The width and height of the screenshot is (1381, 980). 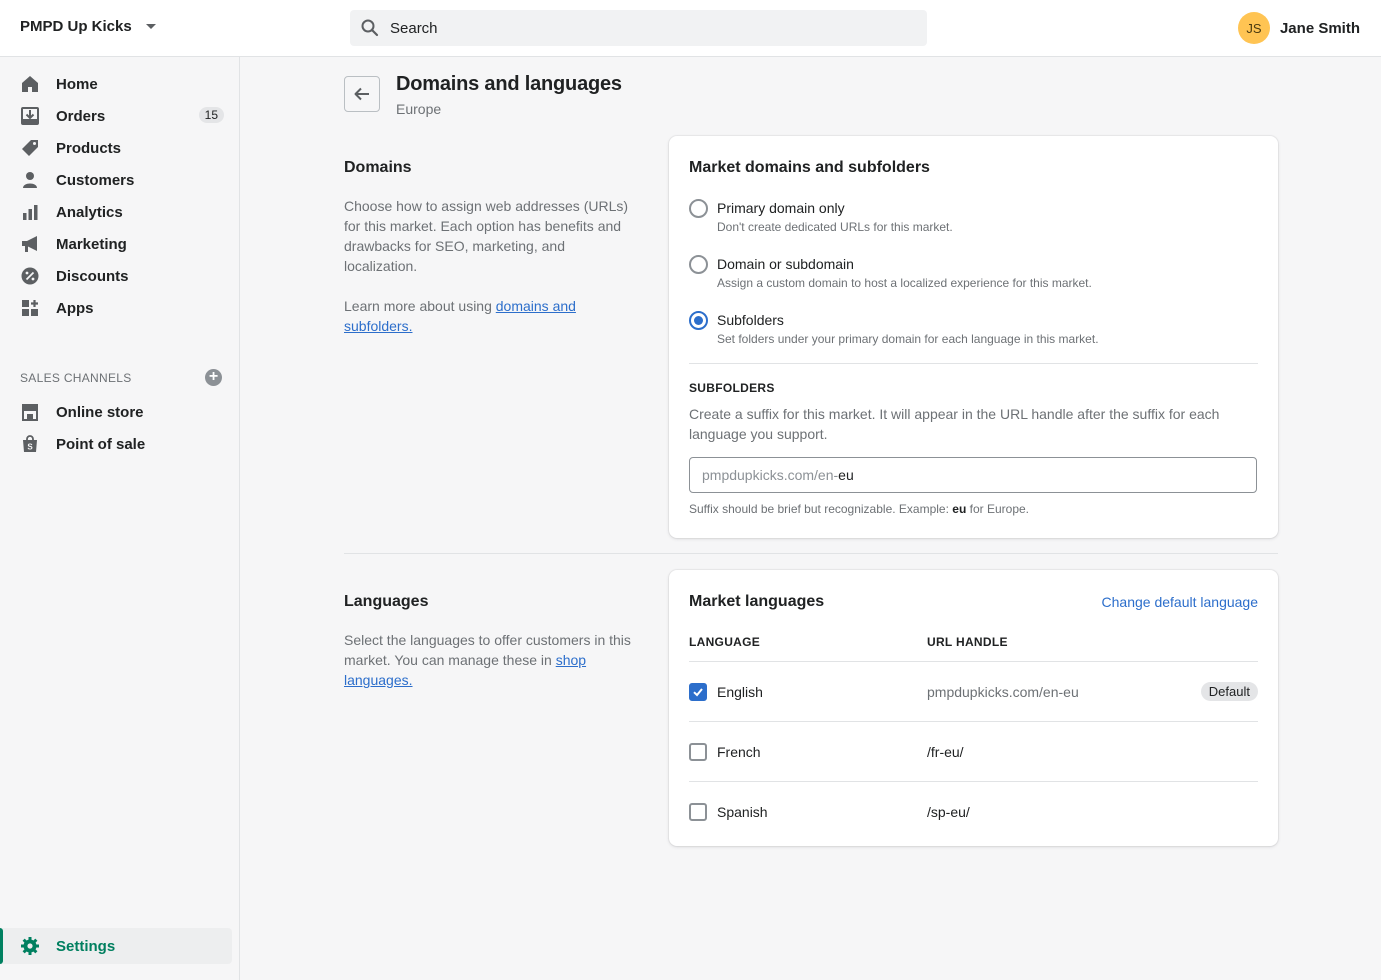 I want to click on language-name: French, so click(x=739, y=751).